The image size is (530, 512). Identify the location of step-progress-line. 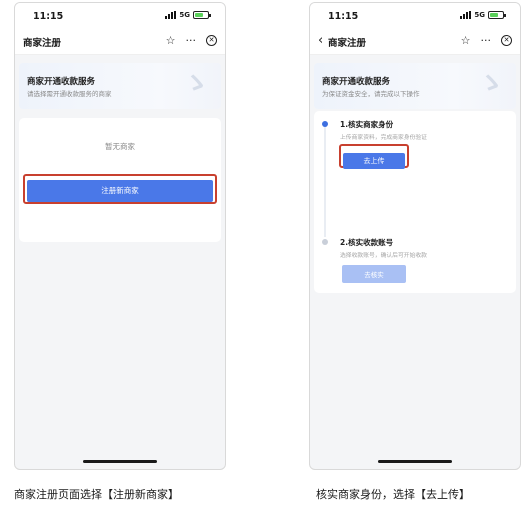
(325, 181).